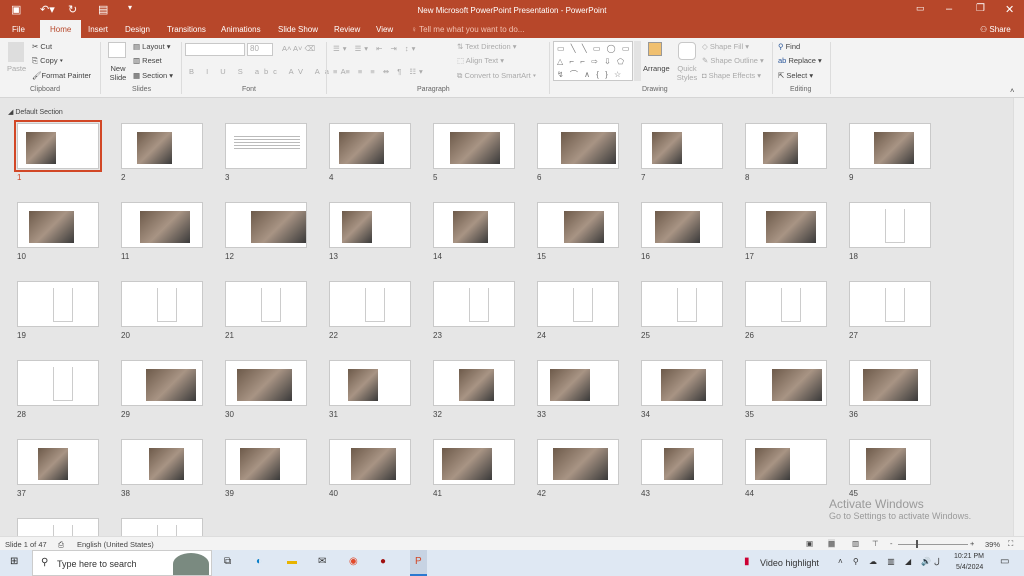 The width and height of the screenshot is (1024, 576). What do you see at coordinates (949, 9) in the screenshot?
I see `minimize-button: –` at bounding box center [949, 9].